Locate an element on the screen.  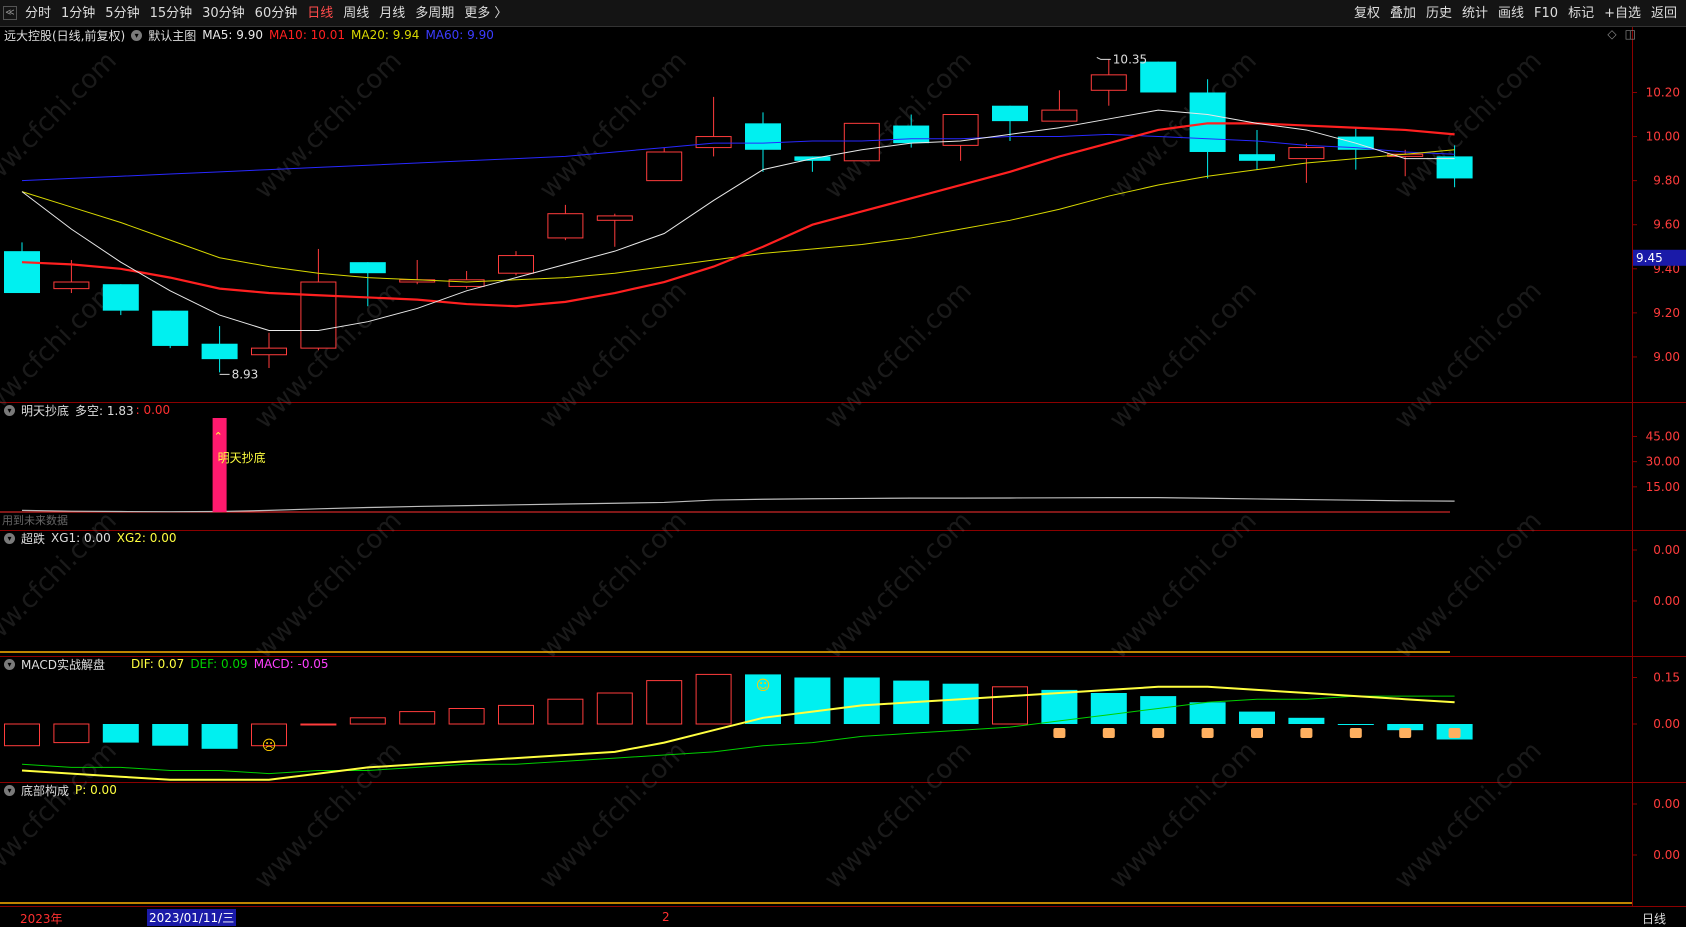
dibottom-value: : 0.00 is located at coordinates (153, 410).